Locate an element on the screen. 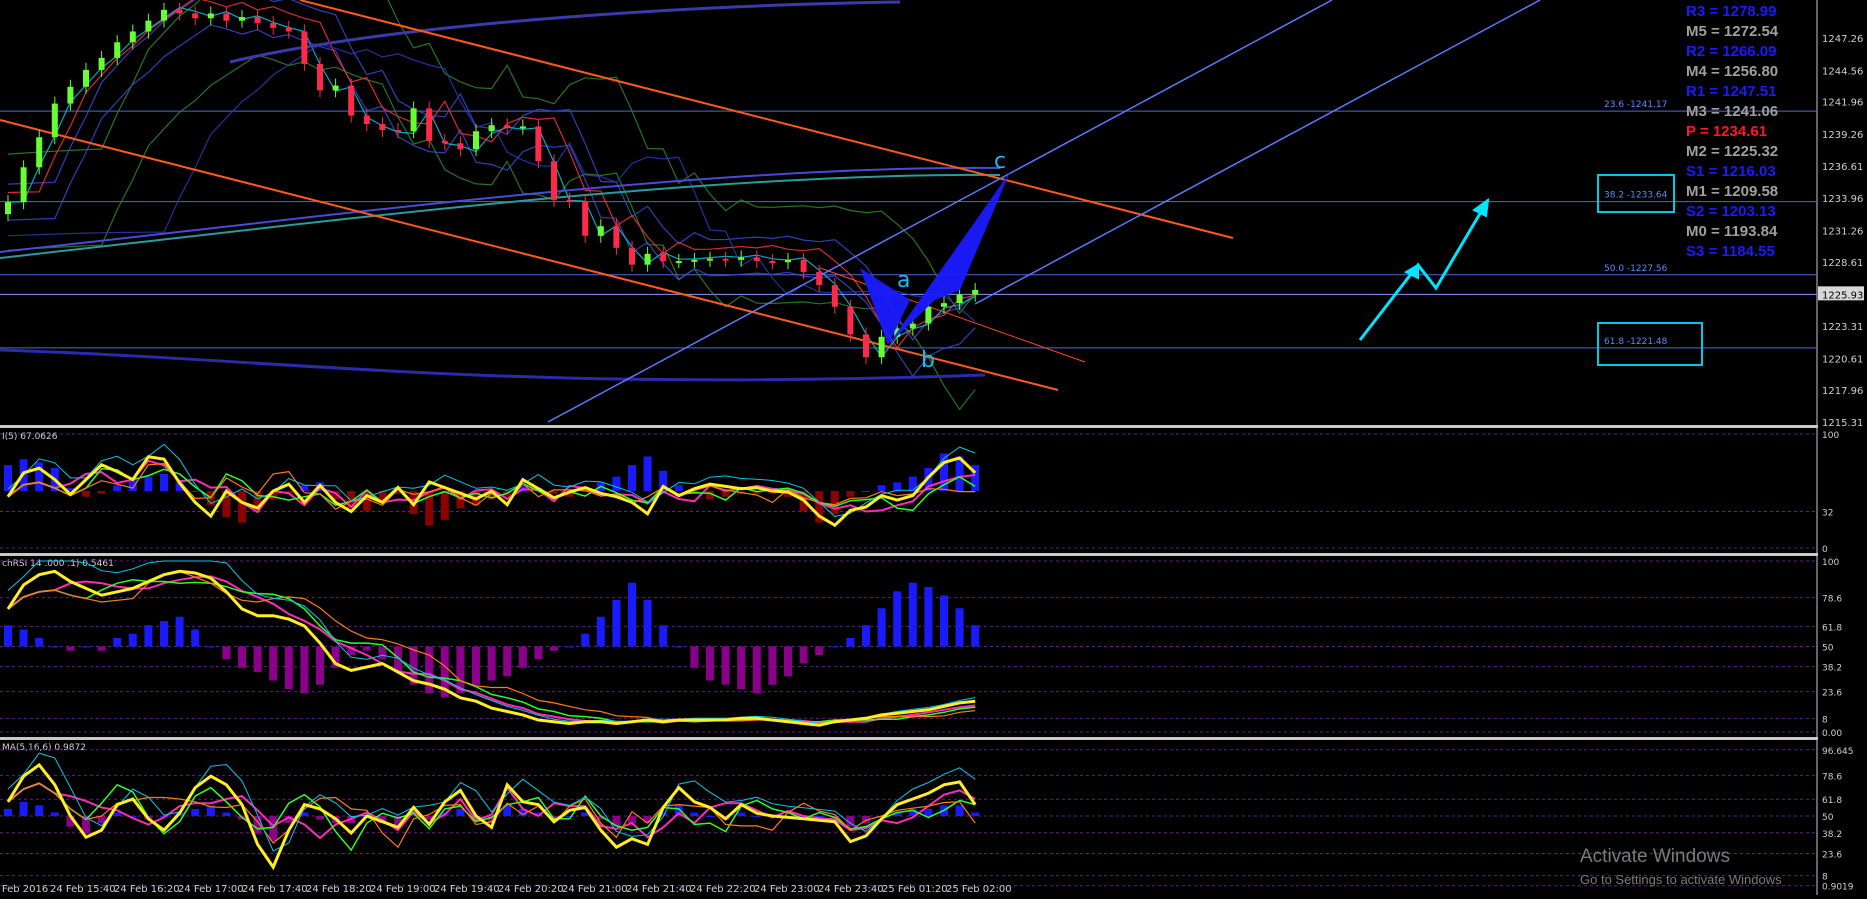  fib-label-0: 23.6 -1241.17 is located at coordinates (1635, 105).